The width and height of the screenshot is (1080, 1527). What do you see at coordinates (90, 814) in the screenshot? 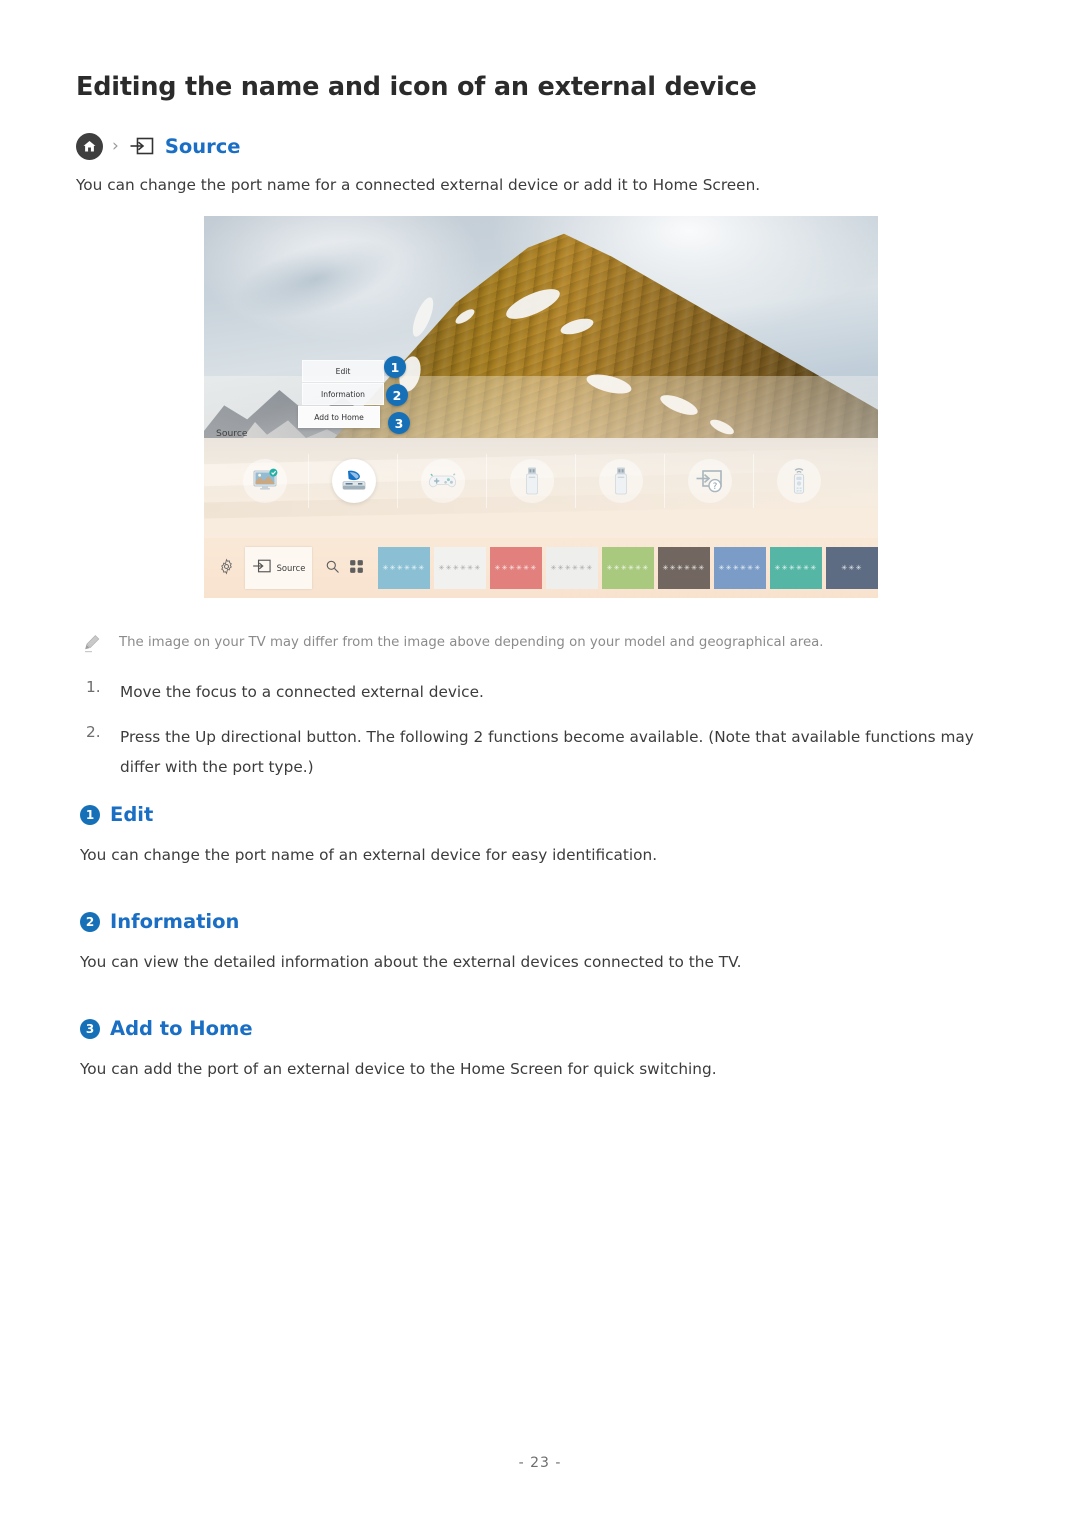
I see `section-badge-1: 1` at bounding box center [90, 814].